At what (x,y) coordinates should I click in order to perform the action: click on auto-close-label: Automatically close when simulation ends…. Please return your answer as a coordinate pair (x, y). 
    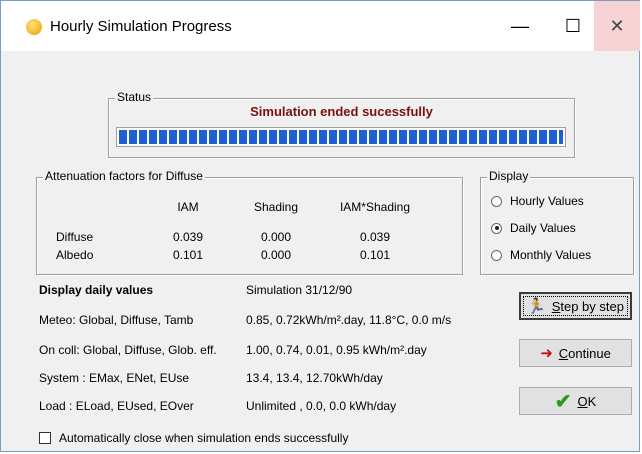
    Looking at the image, I should click on (204, 438).